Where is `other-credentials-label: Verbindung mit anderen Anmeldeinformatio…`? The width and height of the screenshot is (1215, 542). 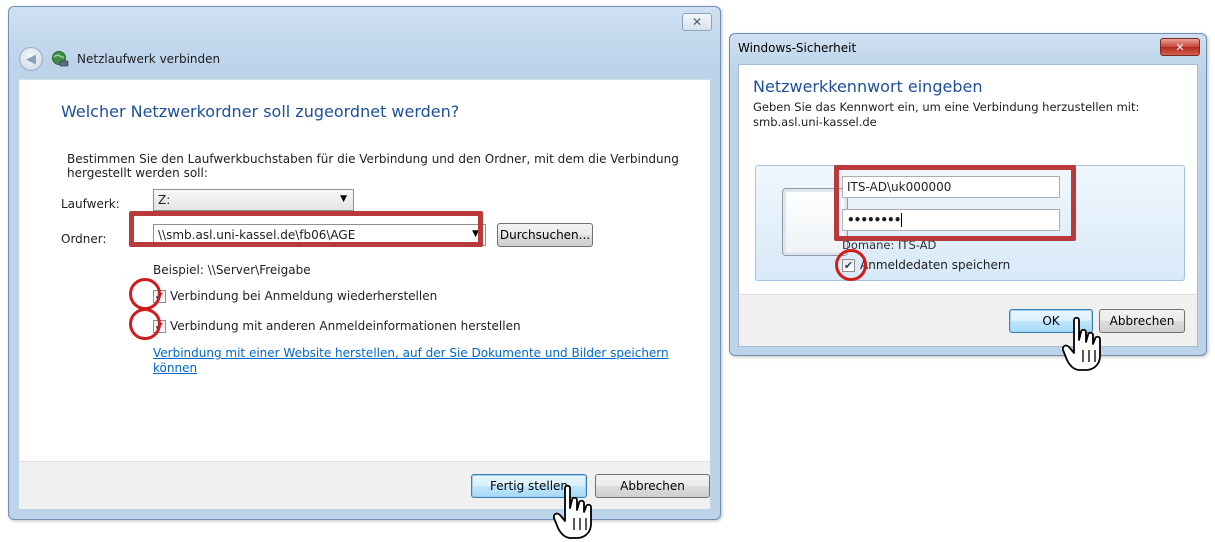 other-credentials-label: Verbindung mit anderen Anmeldeinformatio… is located at coordinates (345, 326).